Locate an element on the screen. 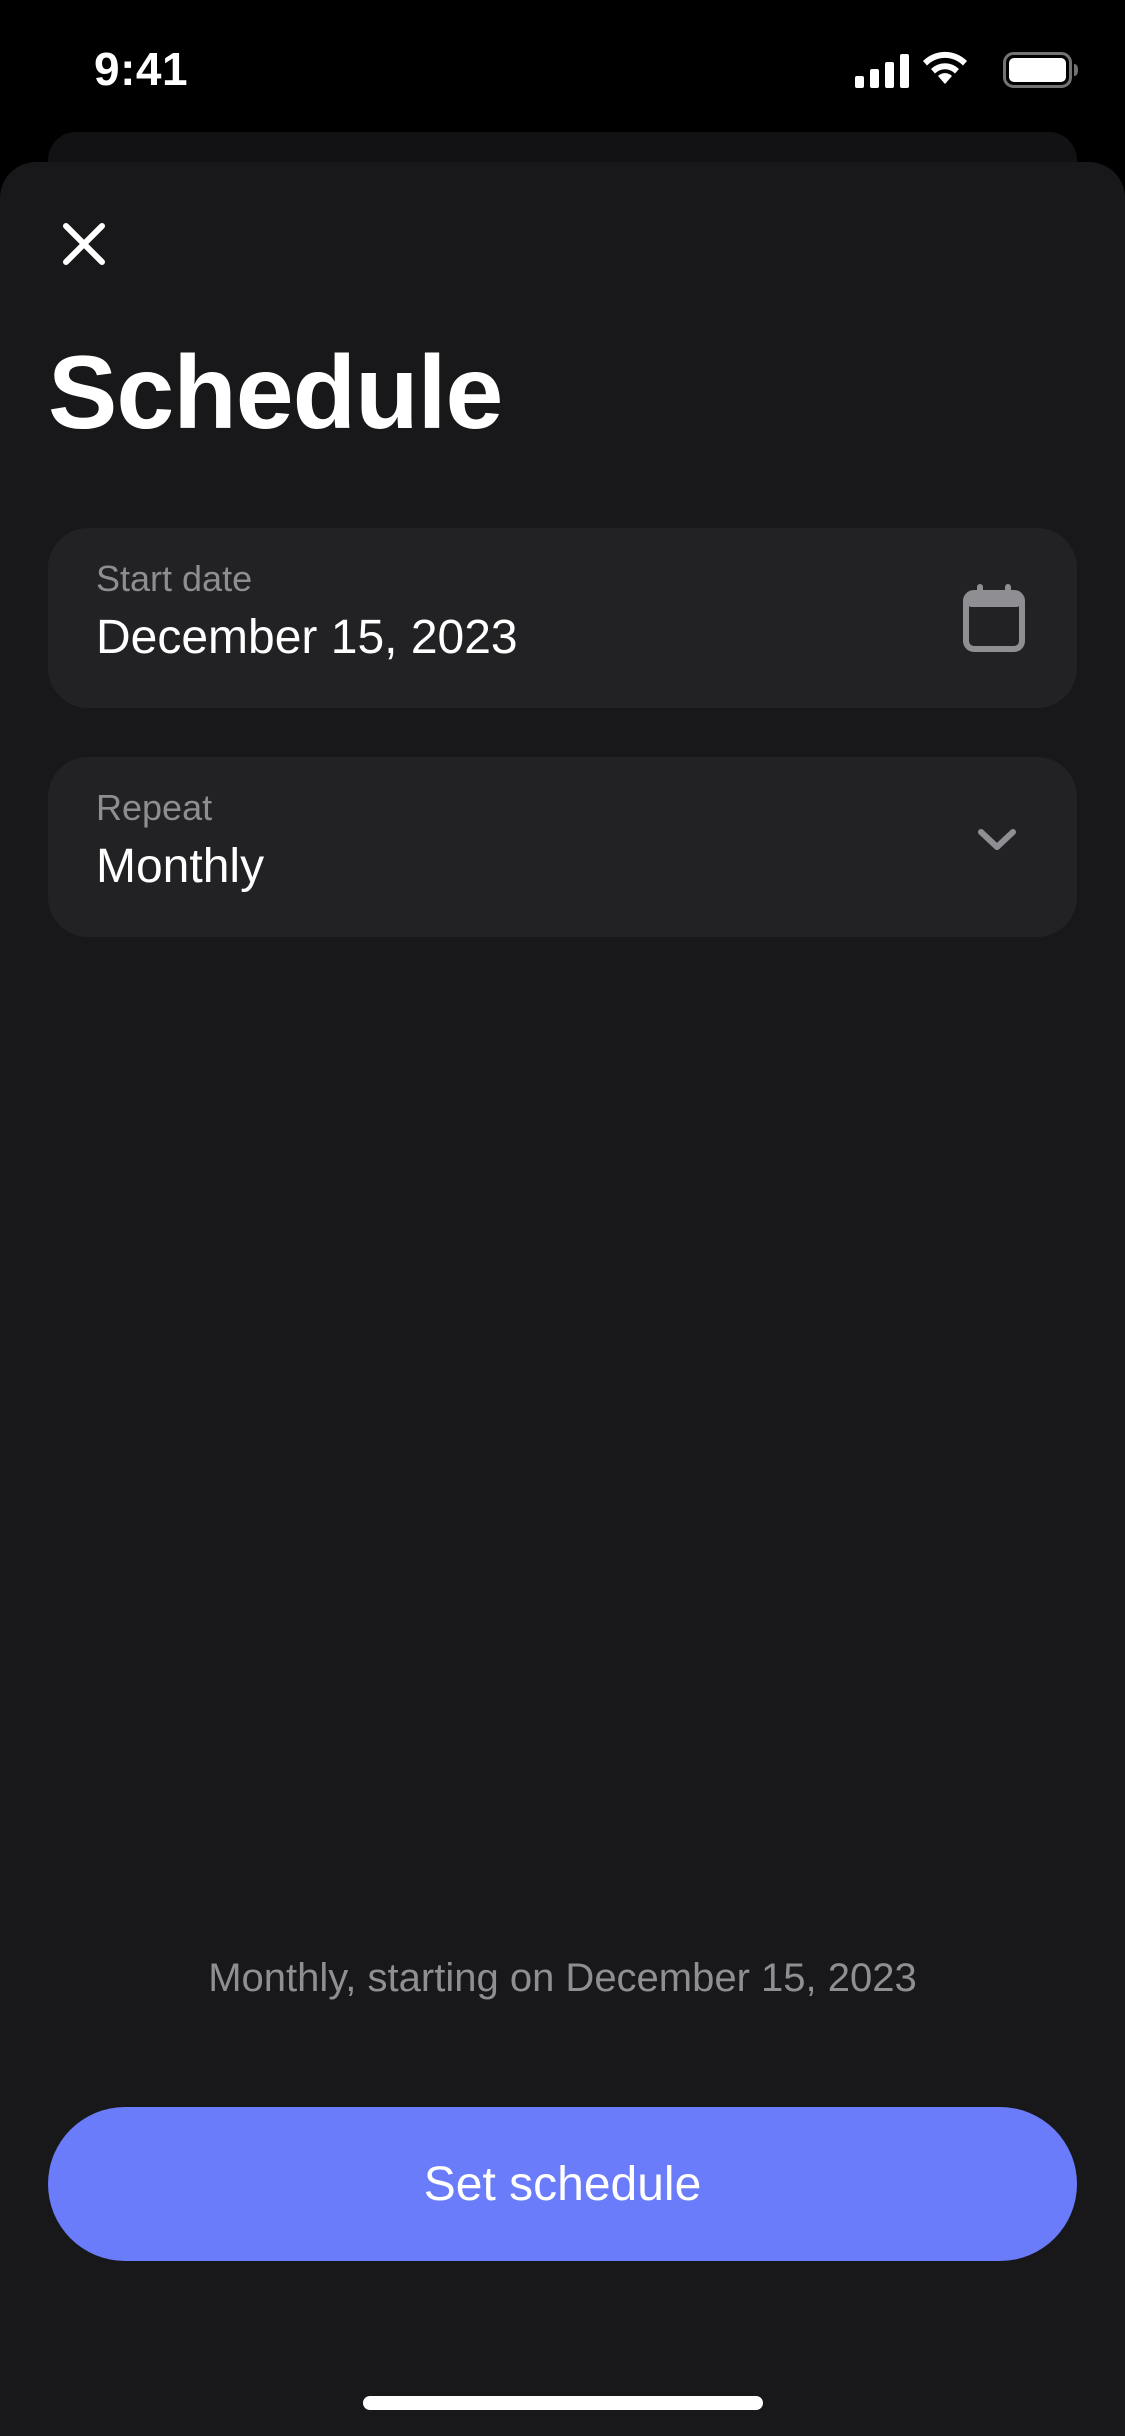 Image resolution: width=1125 pixels, height=2436 pixels. status-time: 9:41 is located at coordinates (141, 69).